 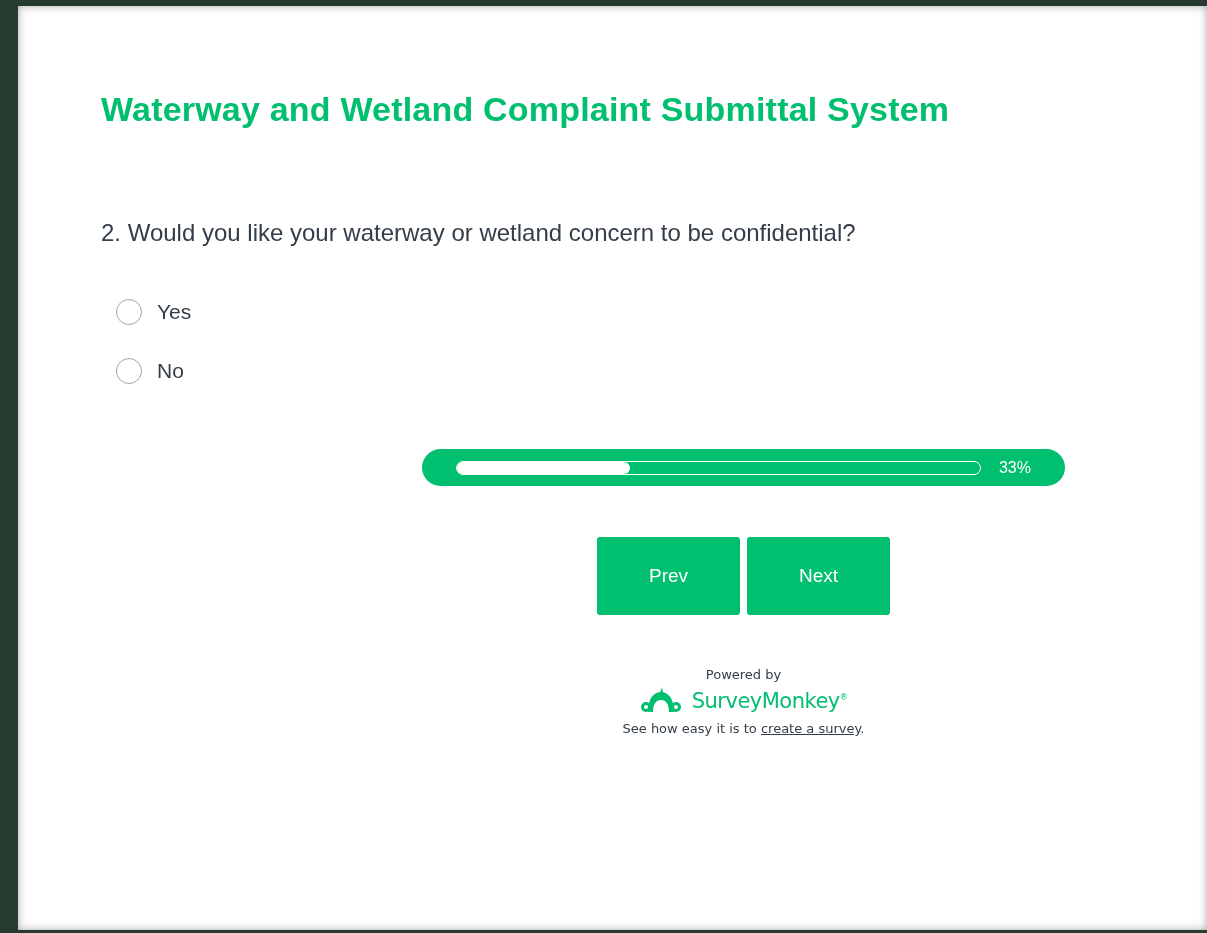 I want to click on option-label: Yes, so click(x=174, y=311).